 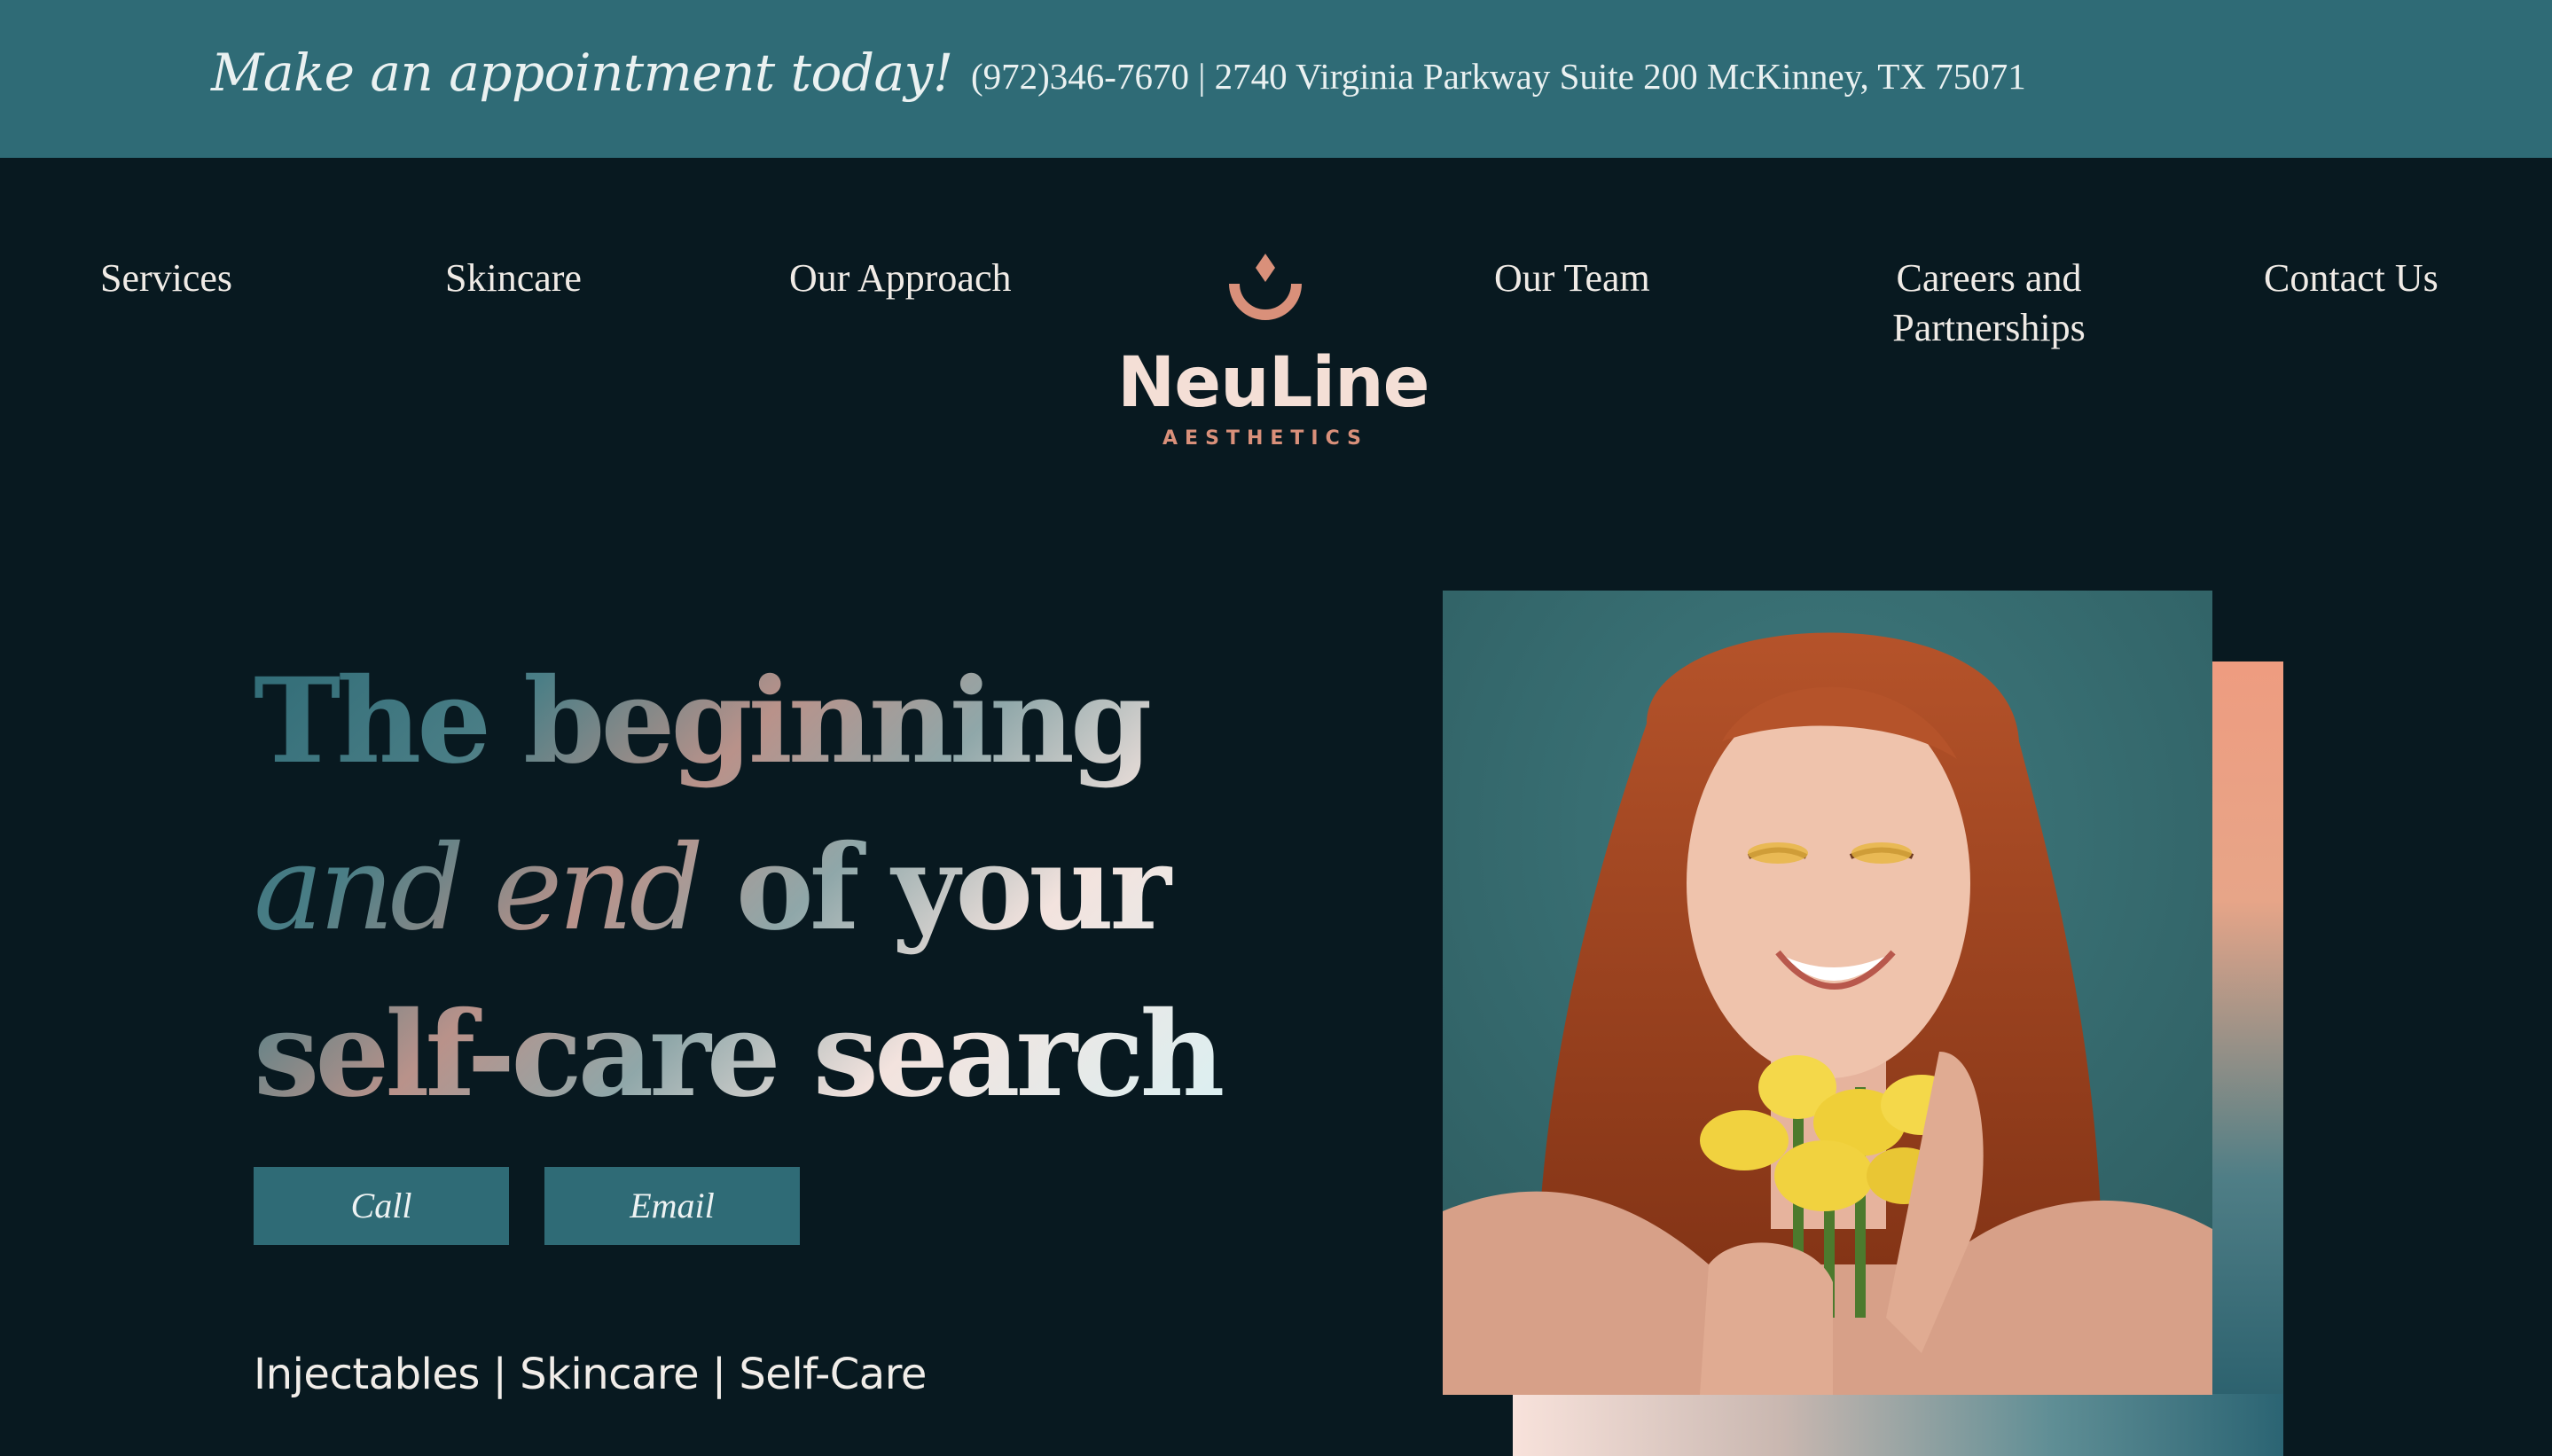 What do you see at coordinates (1989, 303) in the screenshot?
I see `nav-item-careers: Careers and Partnerships` at bounding box center [1989, 303].